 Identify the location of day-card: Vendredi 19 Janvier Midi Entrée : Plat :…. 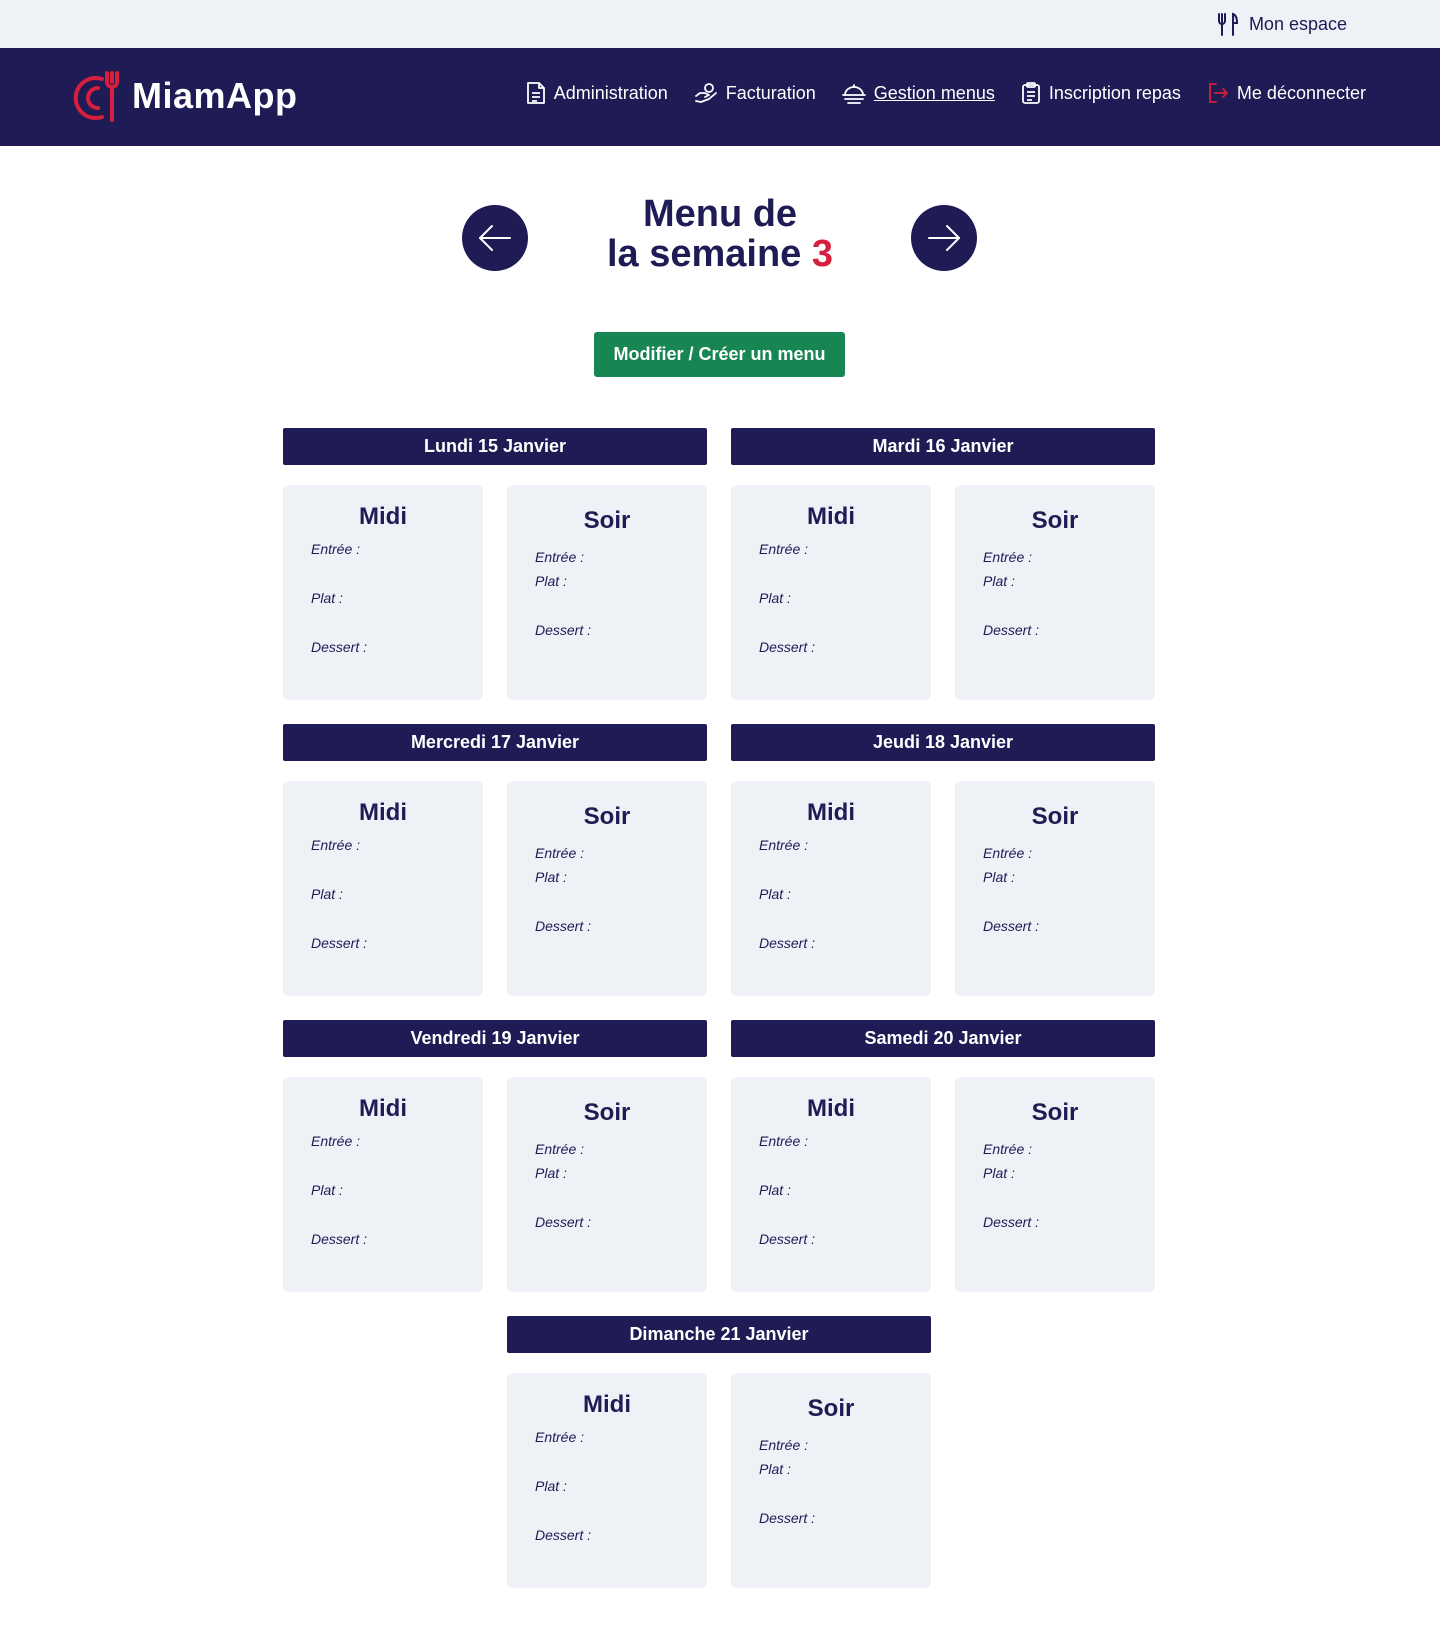
(495, 1156).